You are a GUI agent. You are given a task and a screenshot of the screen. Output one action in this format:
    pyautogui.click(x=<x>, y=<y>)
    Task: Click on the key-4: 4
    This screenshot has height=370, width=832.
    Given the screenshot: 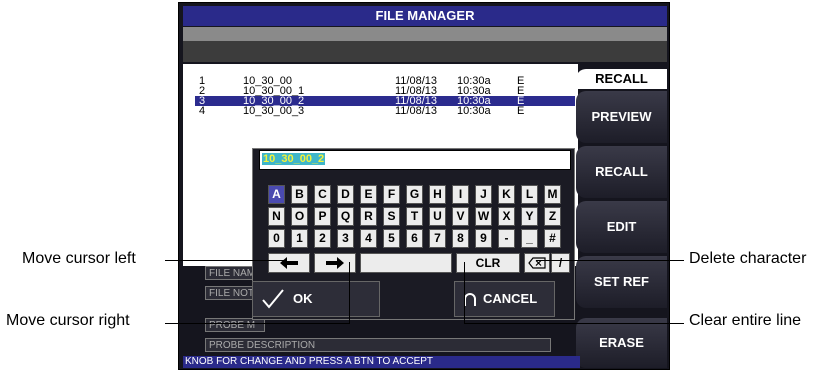 What is the action you would take?
    pyautogui.click(x=368, y=238)
    